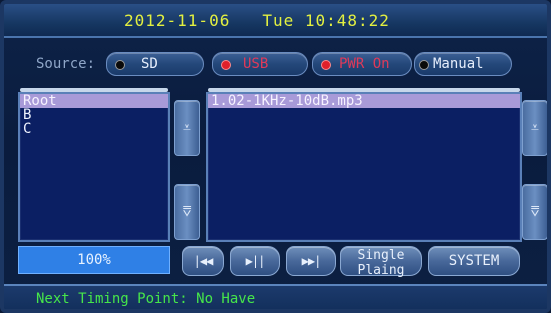 The image size is (551, 313). What do you see at coordinates (177, 20) in the screenshot?
I see `date-text: 2012-11-06` at bounding box center [177, 20].